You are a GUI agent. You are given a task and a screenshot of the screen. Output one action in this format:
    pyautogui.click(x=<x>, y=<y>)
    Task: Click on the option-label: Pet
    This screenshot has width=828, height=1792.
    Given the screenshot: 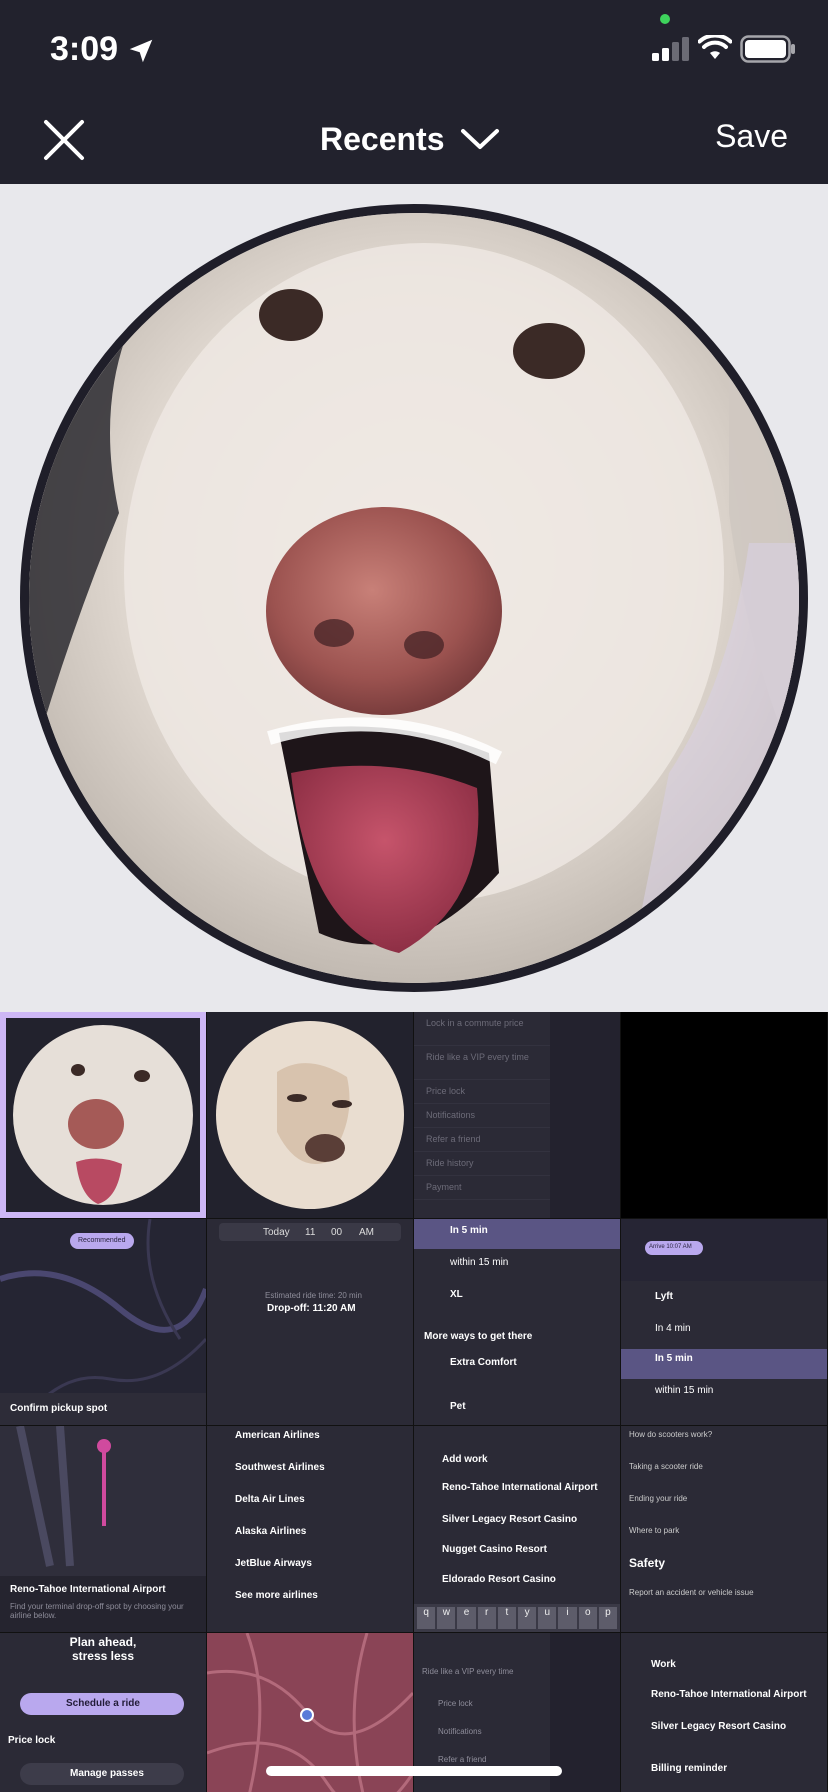 What is the action you would take?
    pyautogui.click(x=458, y=1406)
    